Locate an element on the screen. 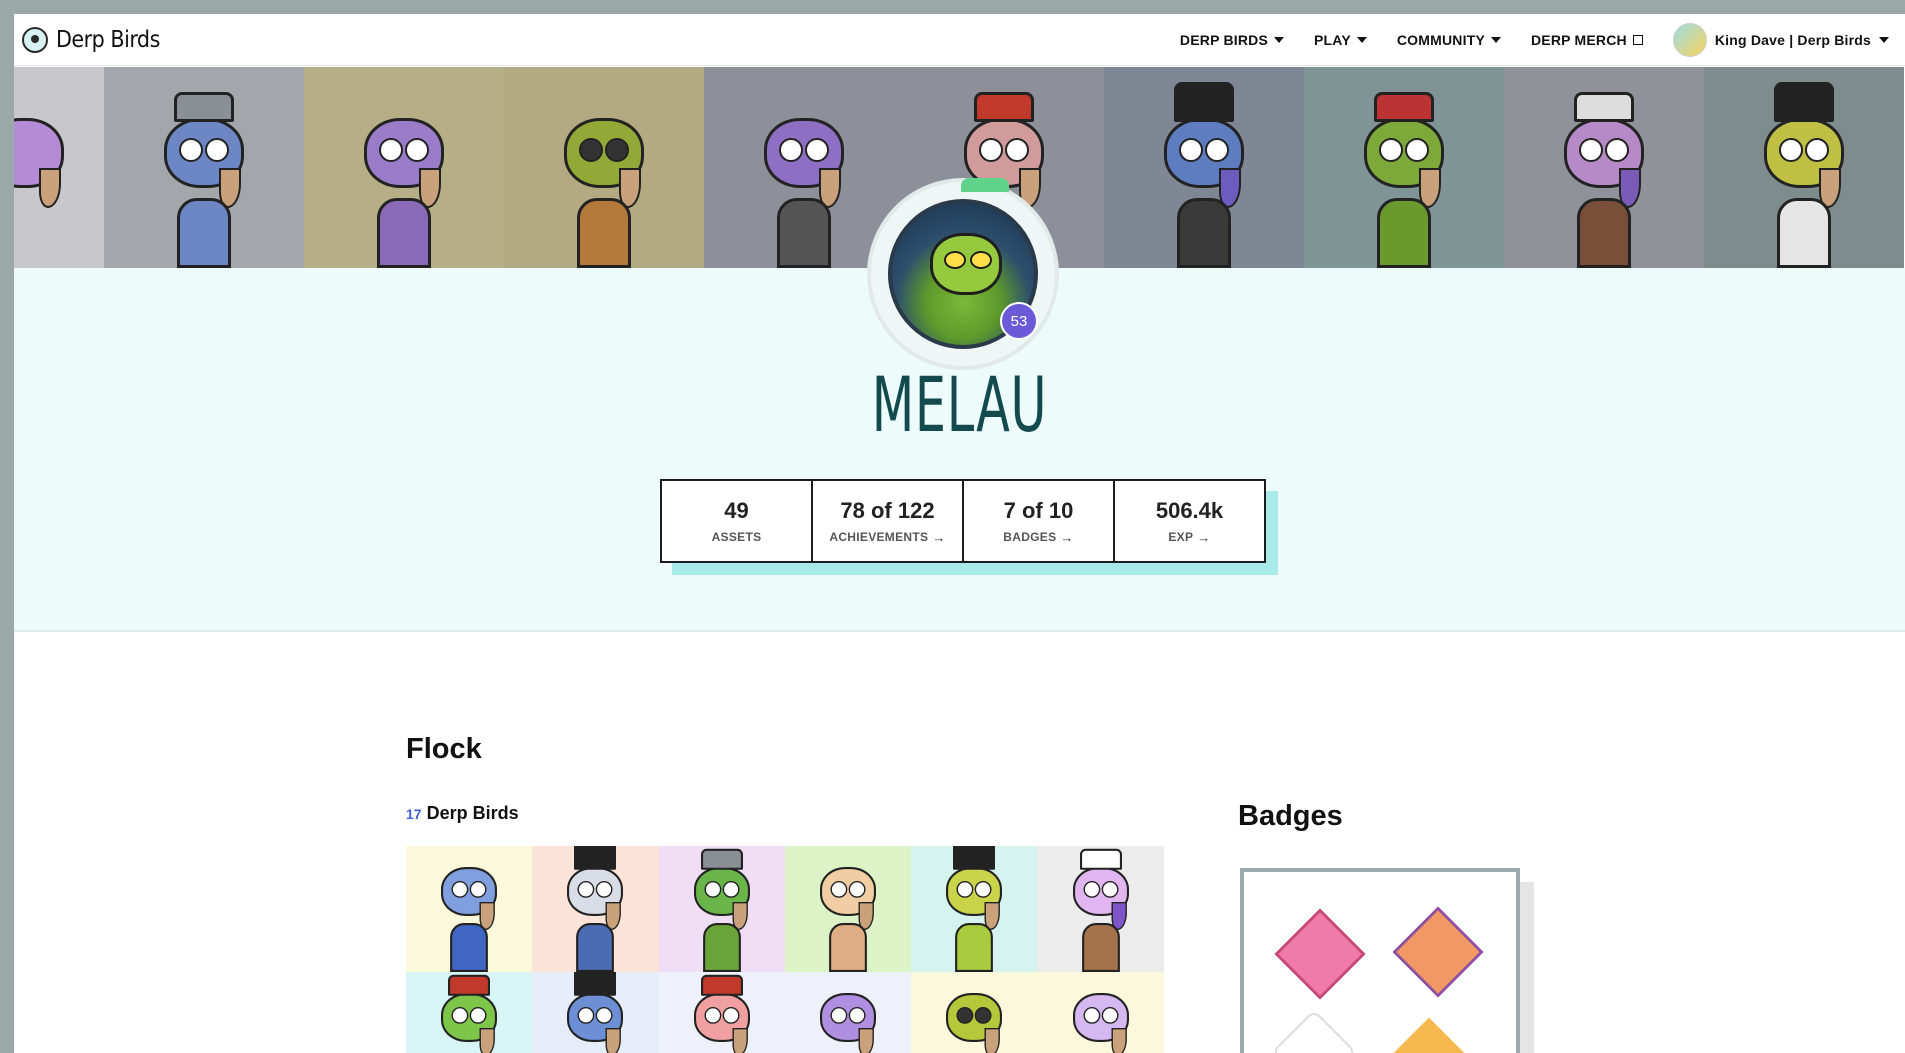 The image size is (1905, 1053). brand-logo: Derp Birds is located at coordinates (91, 39).